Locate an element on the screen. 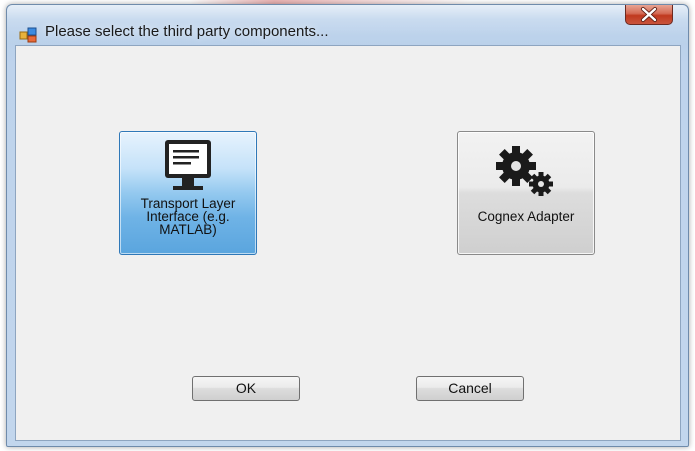 The height and width of the screenshot is (451, 695). close-x-icon is located at coordinates (649, 14).